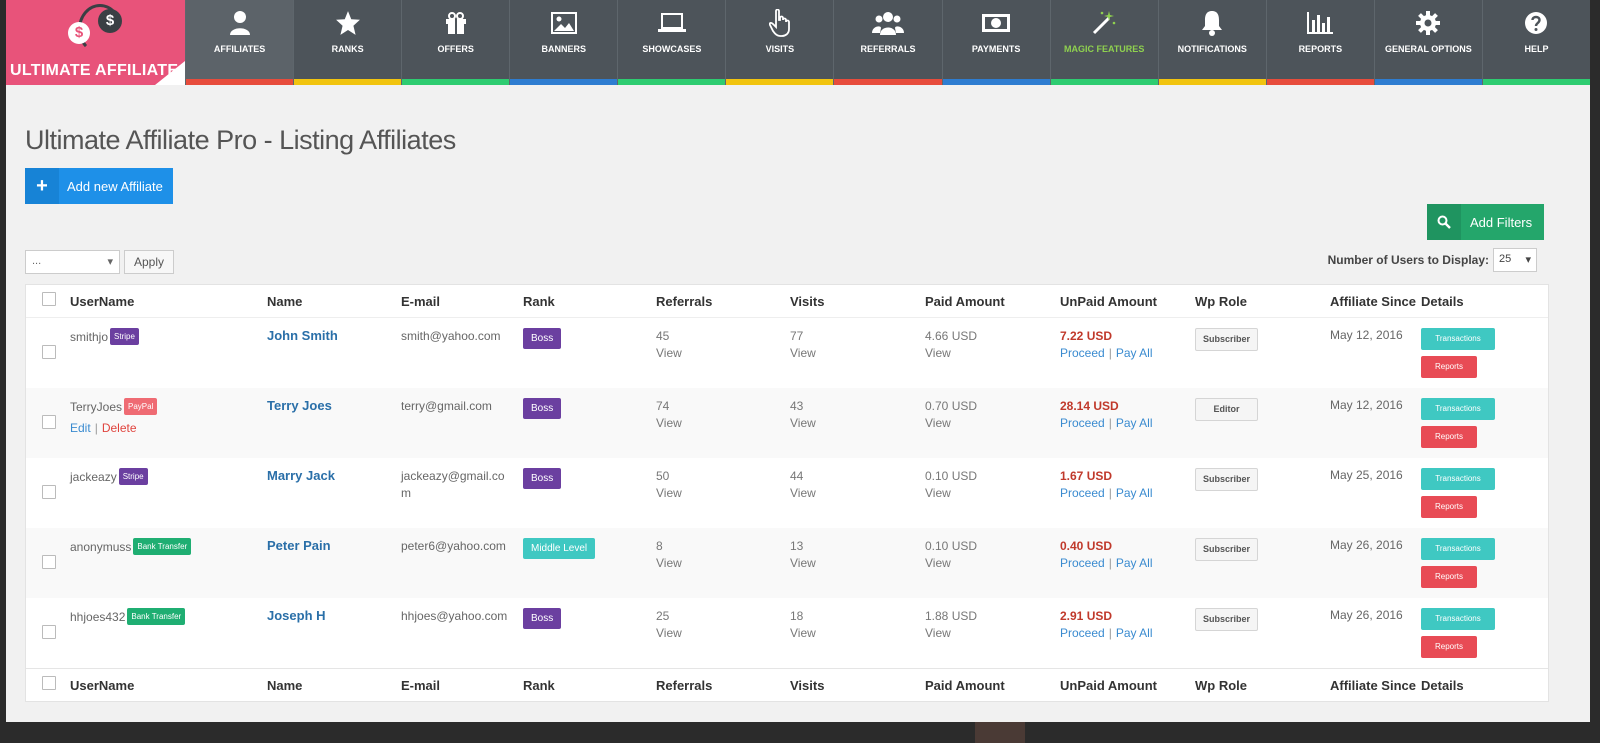  I want to click on nav-item-magic-features: Magic Features, so click(1103, 42).